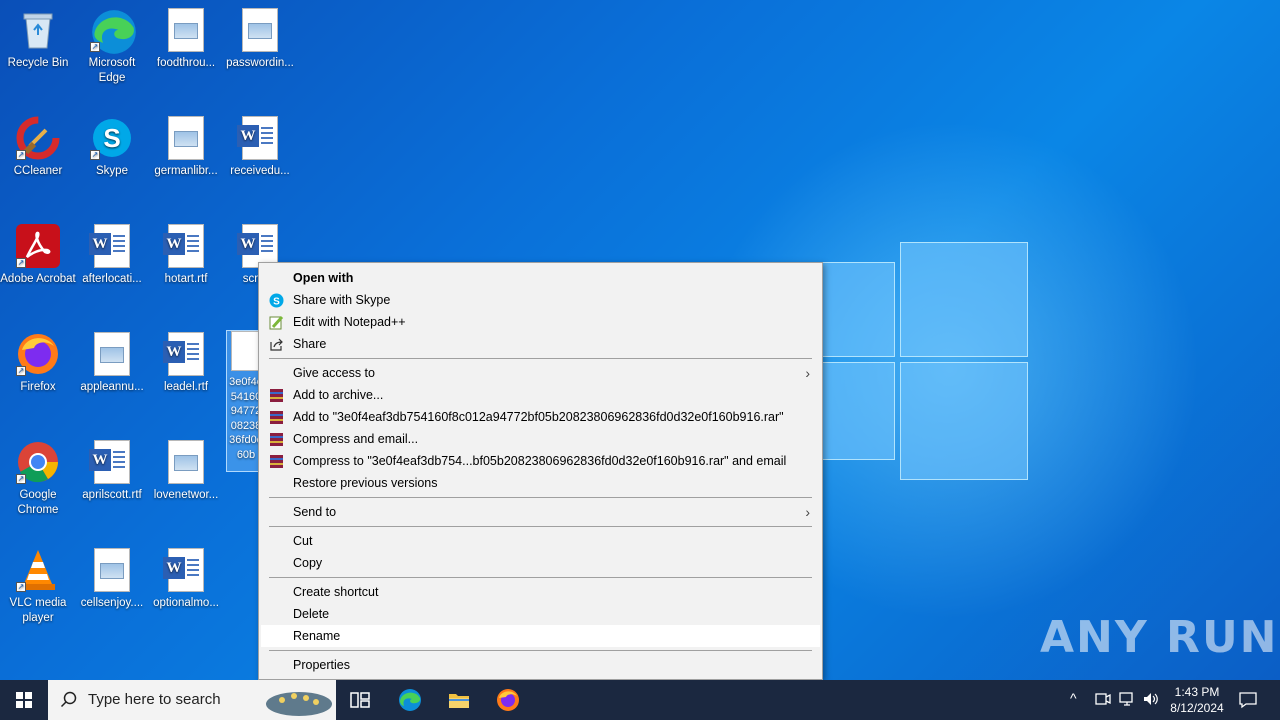 The image size is (1280, 720). Describe the element at coordinates (540, 373) in the screenshot. I see `menu-item-give-access-to: Give access to ›` at that location.